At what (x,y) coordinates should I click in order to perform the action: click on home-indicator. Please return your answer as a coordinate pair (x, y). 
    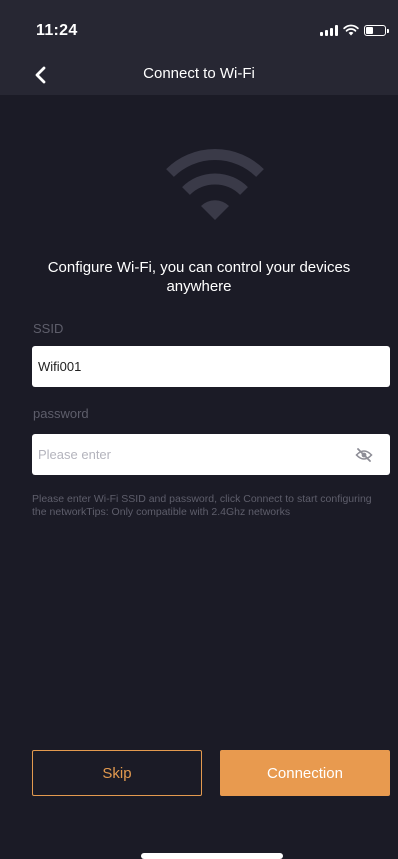
    Looking at the image, I should click on (212, 856).